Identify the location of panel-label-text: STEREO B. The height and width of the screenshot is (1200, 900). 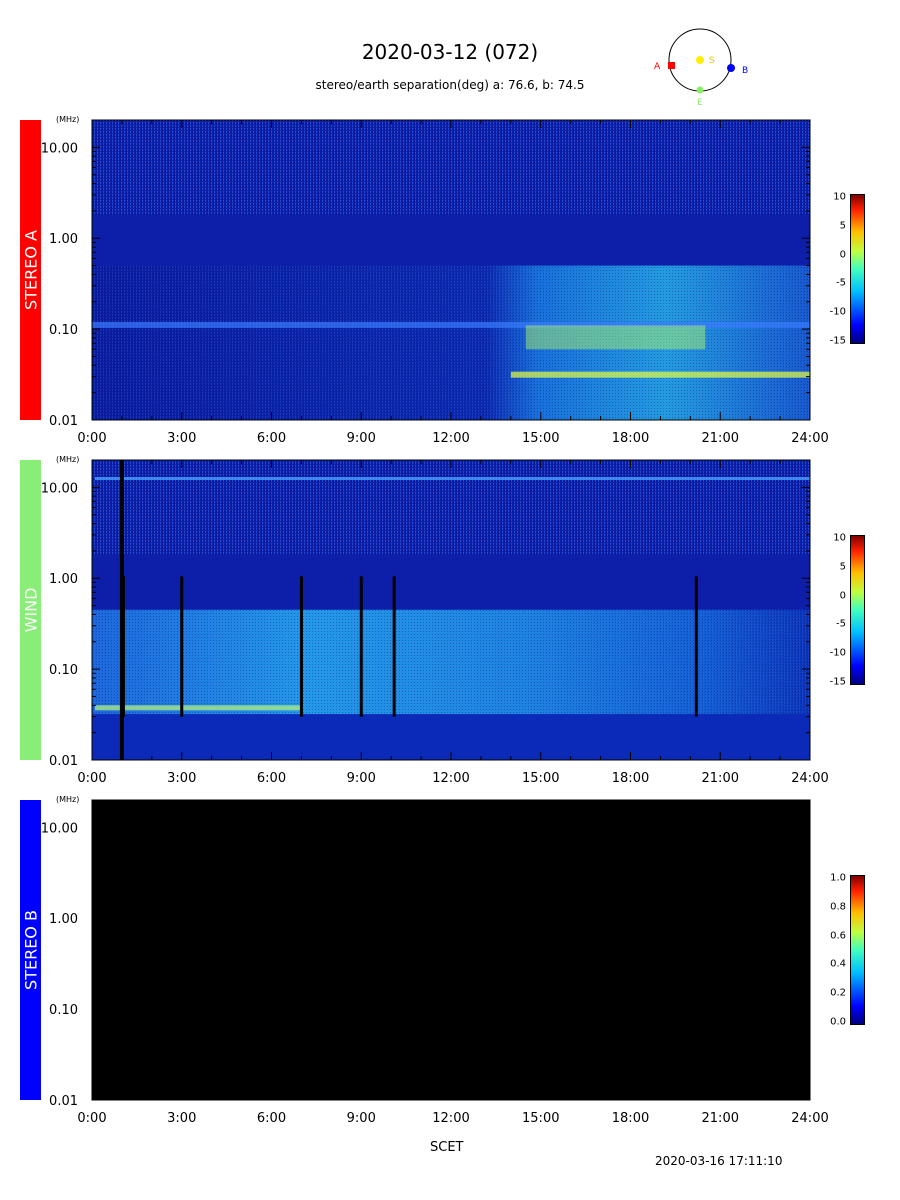
(30, 950).